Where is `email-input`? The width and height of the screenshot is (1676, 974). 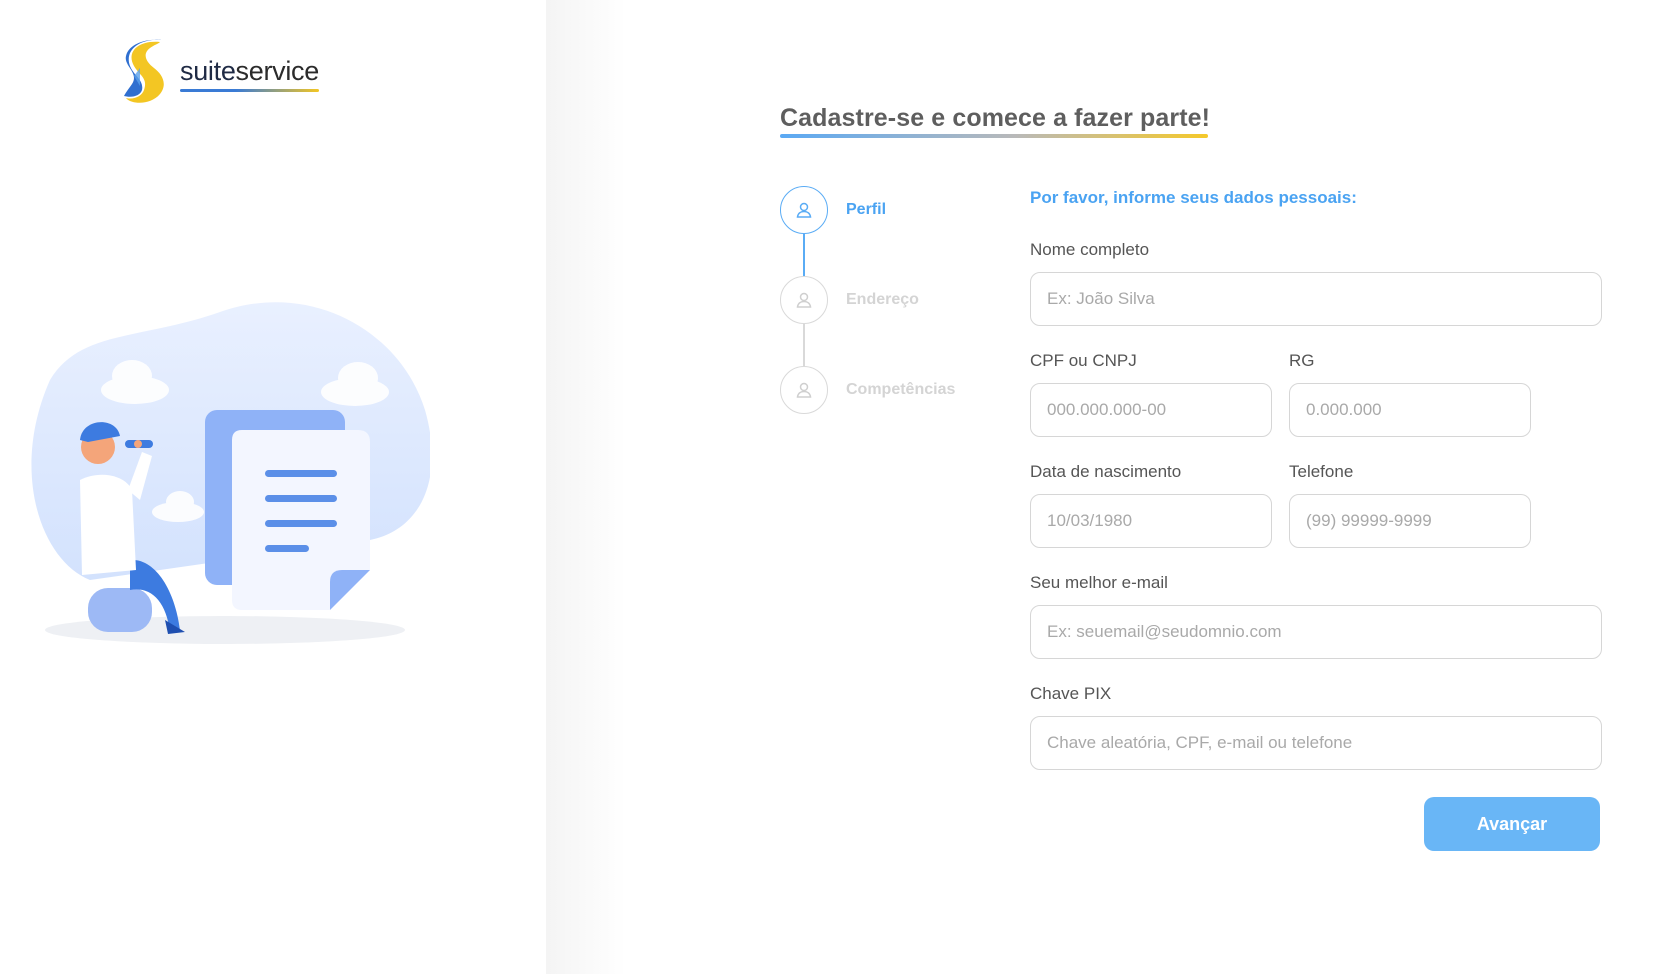 email-input is located at coordinates (1316, 632).